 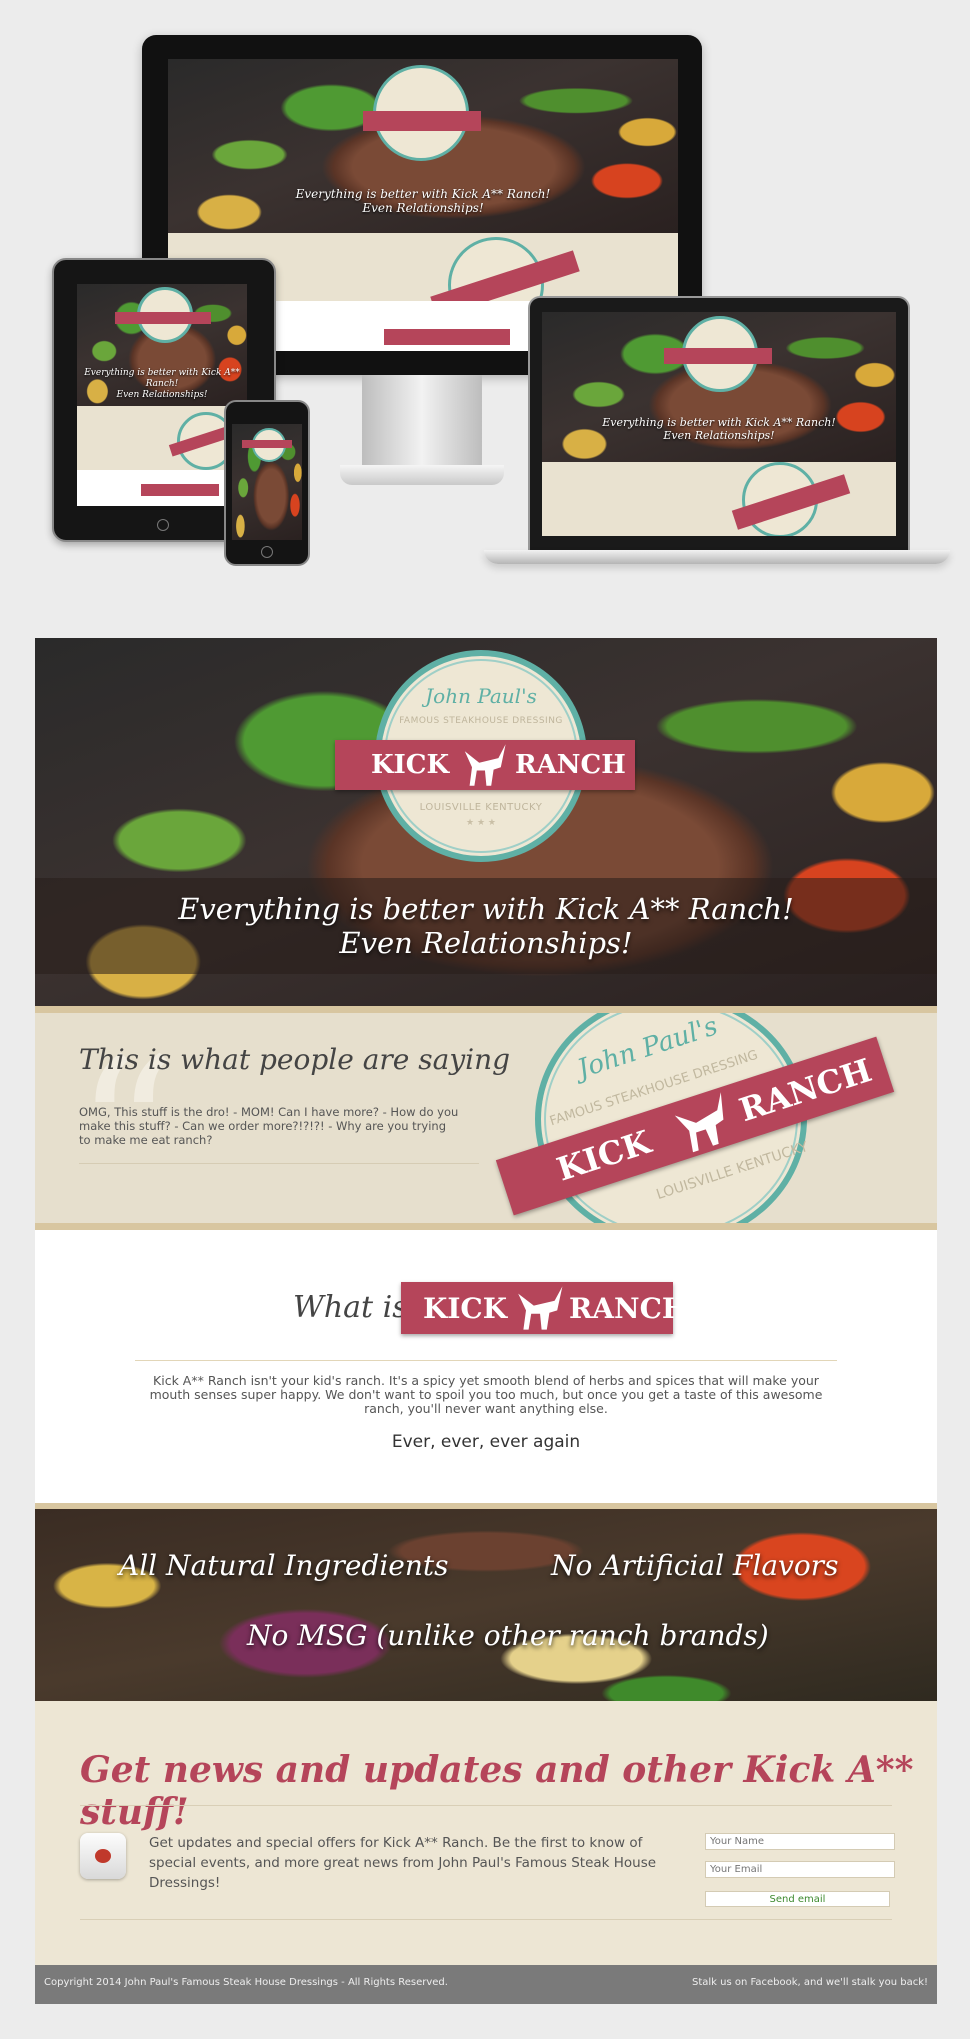 I want to click on brand-right-text: RANCH, so click(x=570, y=765).